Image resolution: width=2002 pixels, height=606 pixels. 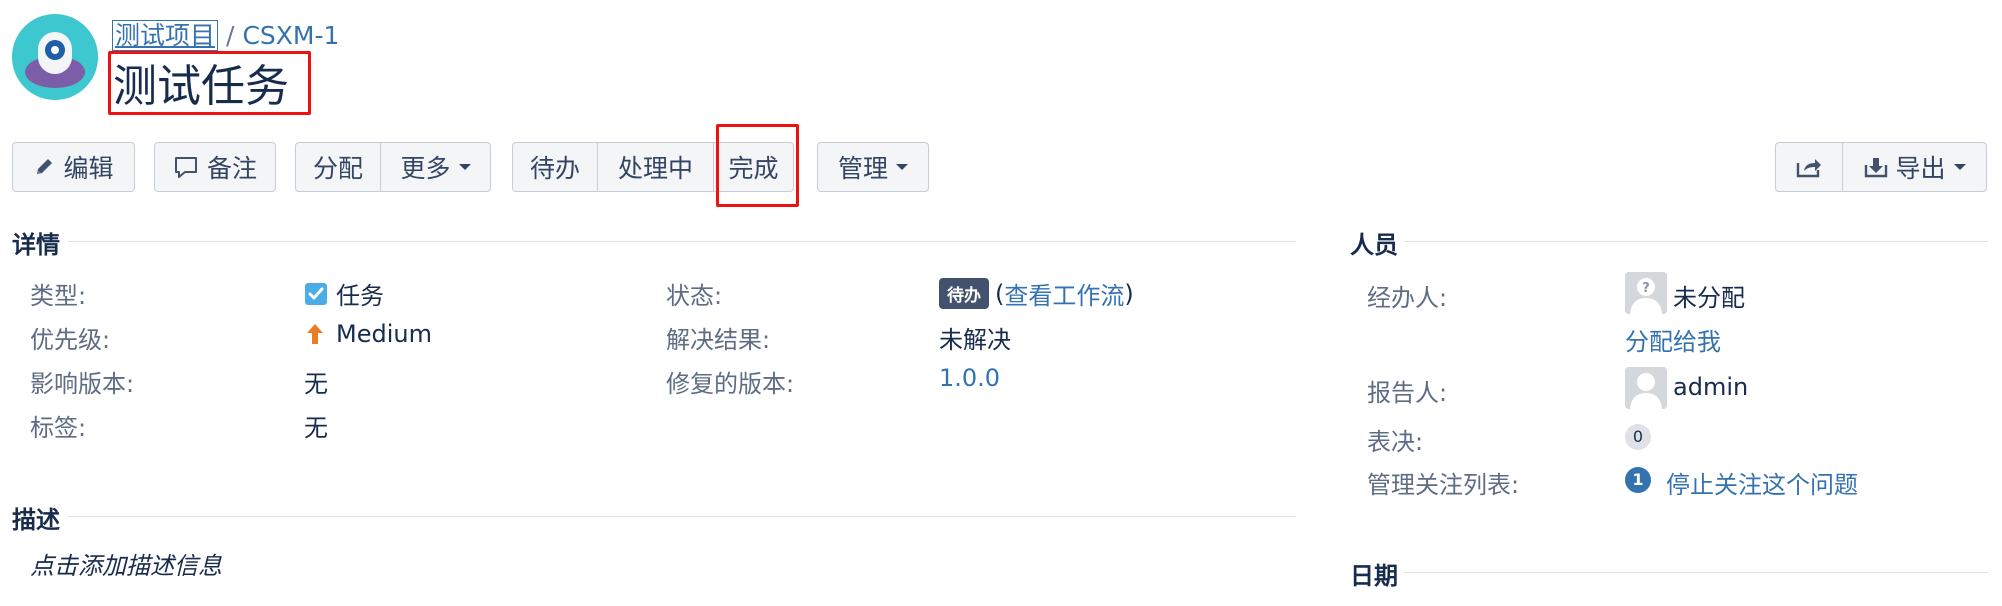 What do you see at coordinates (88, 168) in the screenshot?
I see `edit-button-label: 编辑` at bounding box center [88, 168].